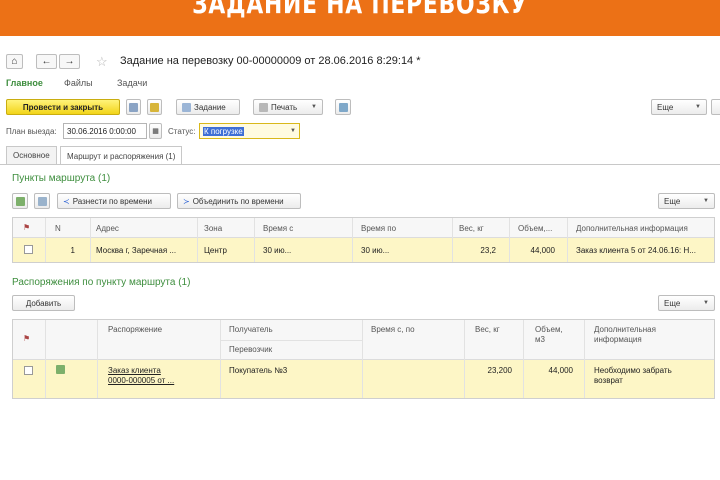  I want to click on orders-title: Распоряжения по пункту маршрута (1), so click(101, 282).